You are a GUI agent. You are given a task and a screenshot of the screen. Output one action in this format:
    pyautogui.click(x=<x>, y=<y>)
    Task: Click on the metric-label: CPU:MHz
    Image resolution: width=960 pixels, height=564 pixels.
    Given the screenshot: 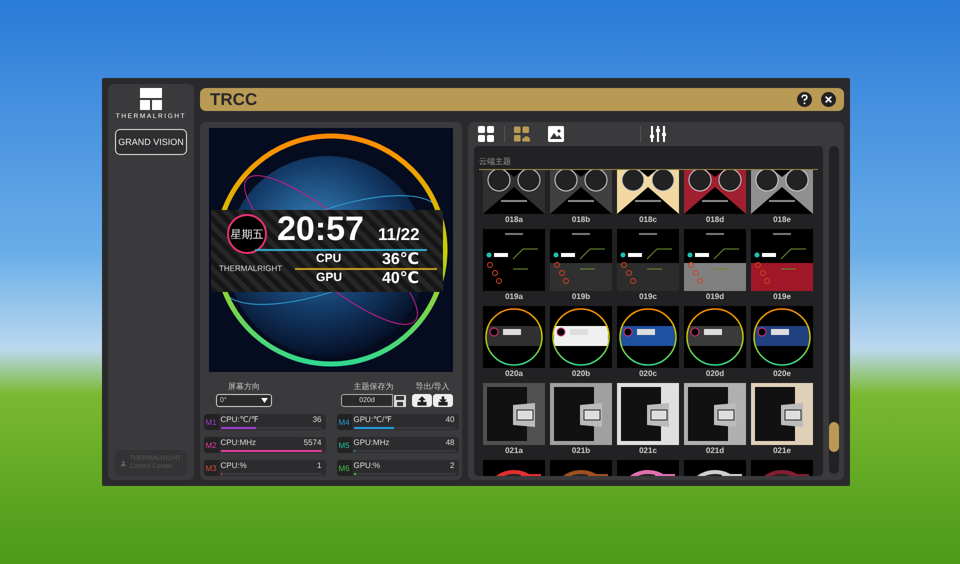 What is the action you would take?
    pyautogui.click(x=238, y=443)
    